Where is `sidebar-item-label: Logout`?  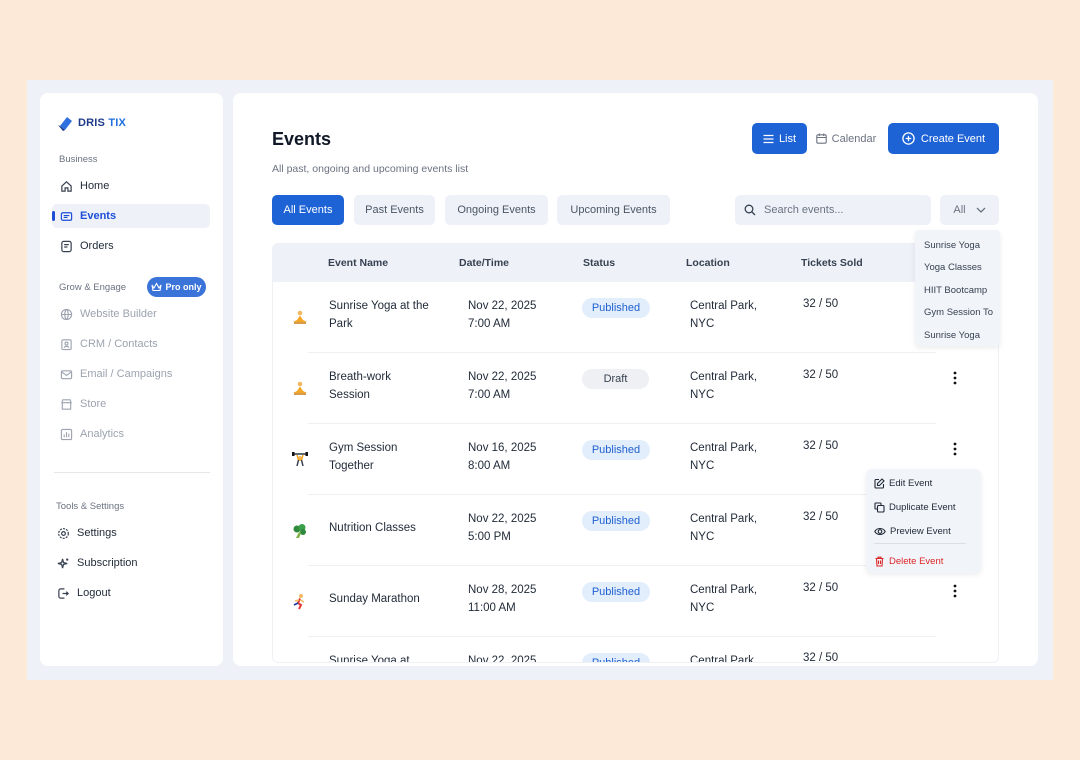 sidebar-item-label: Logout is located at coordinates (94, 593).